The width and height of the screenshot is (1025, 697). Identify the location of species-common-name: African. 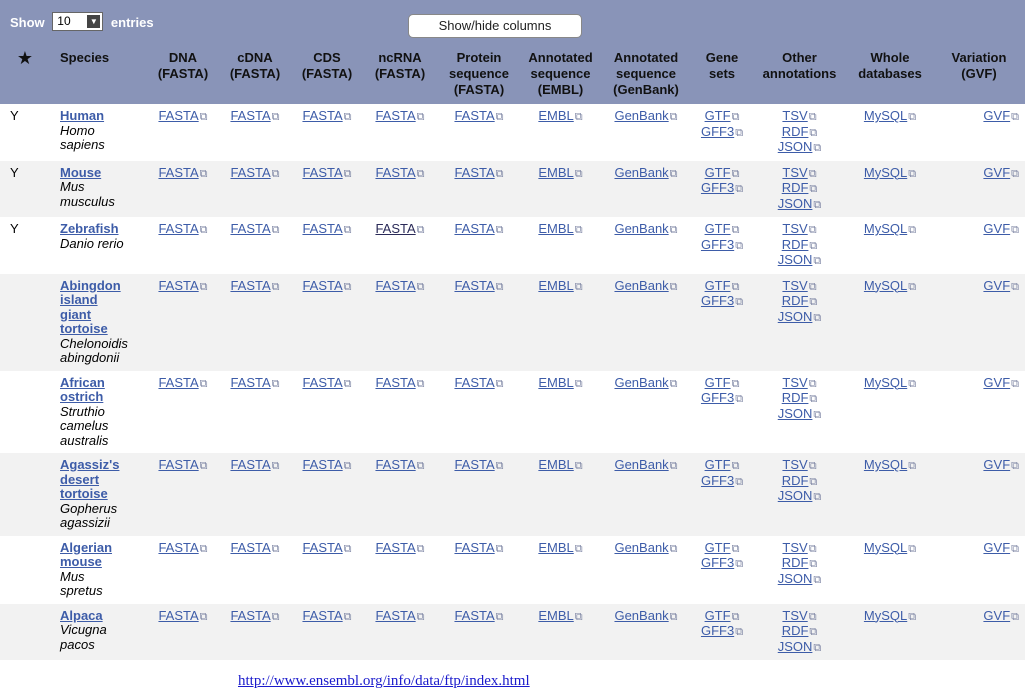
(102, 383).